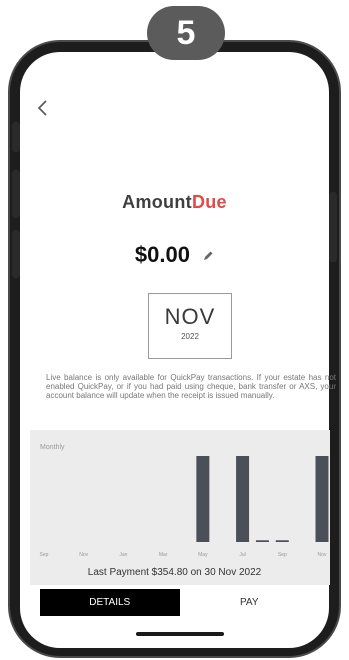 This screenshot has width=349, height=660. I want to click on tab-bar: DETAILS PAY, so click(179, 602).